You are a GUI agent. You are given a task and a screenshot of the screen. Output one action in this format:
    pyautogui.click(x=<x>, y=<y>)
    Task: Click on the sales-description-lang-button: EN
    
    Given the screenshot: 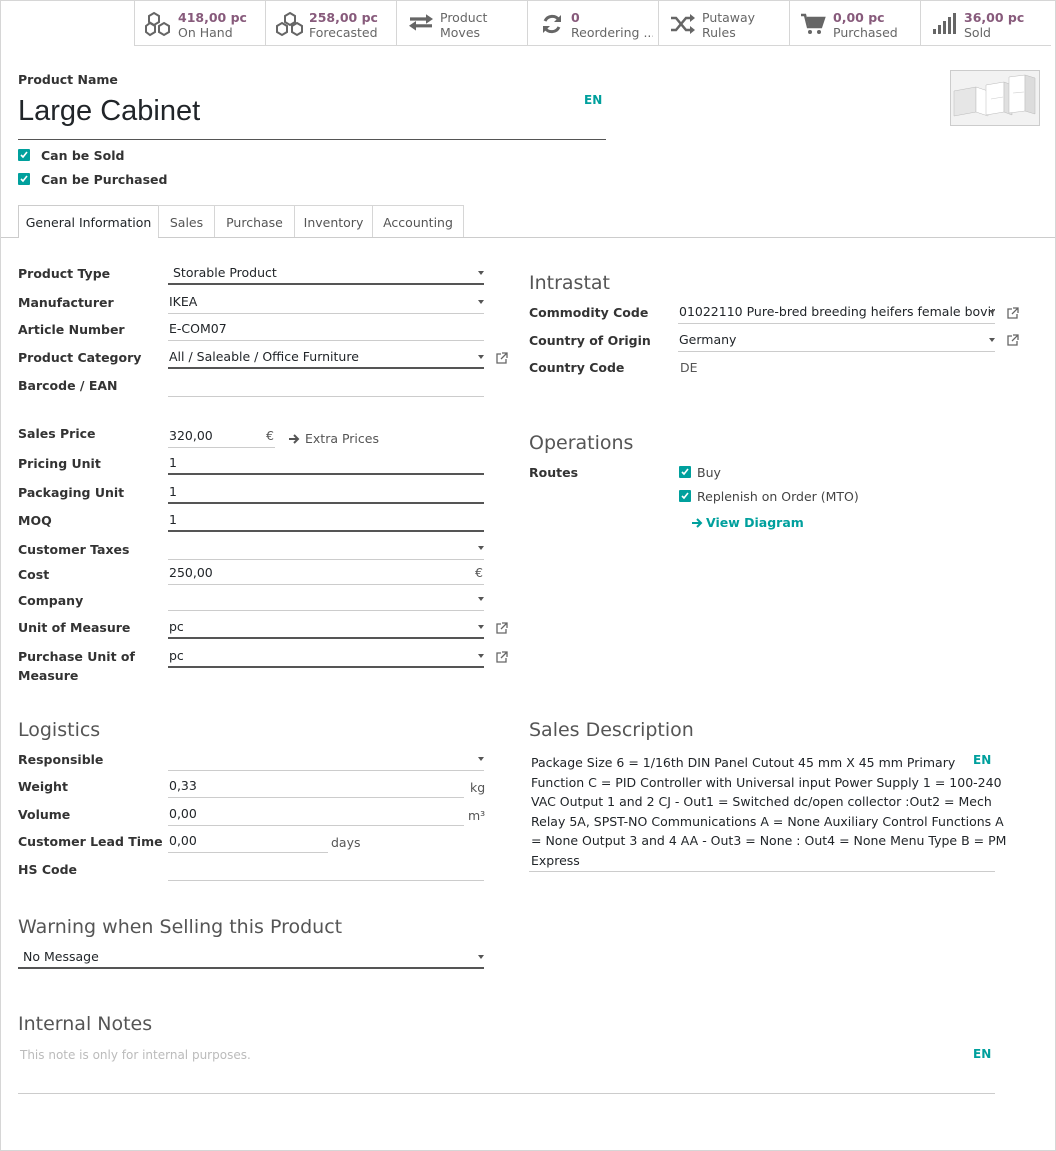 What is the action you would take?
    pyautogui.click(x=982, y=760)
    